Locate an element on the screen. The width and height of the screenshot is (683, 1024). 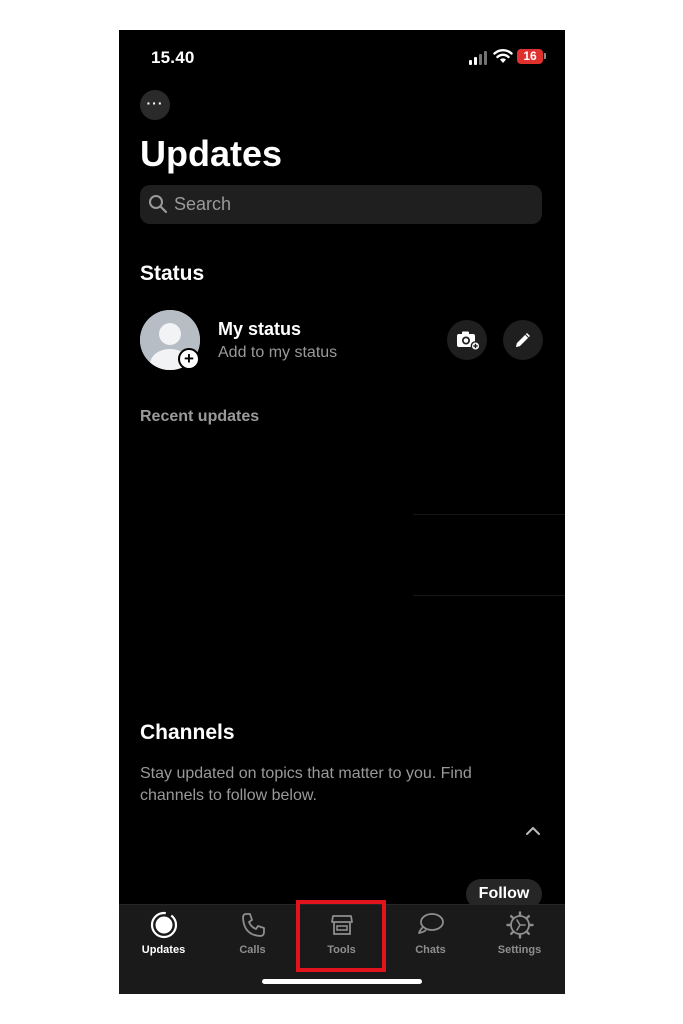
camera-icon is located at coordinates (469, 341).